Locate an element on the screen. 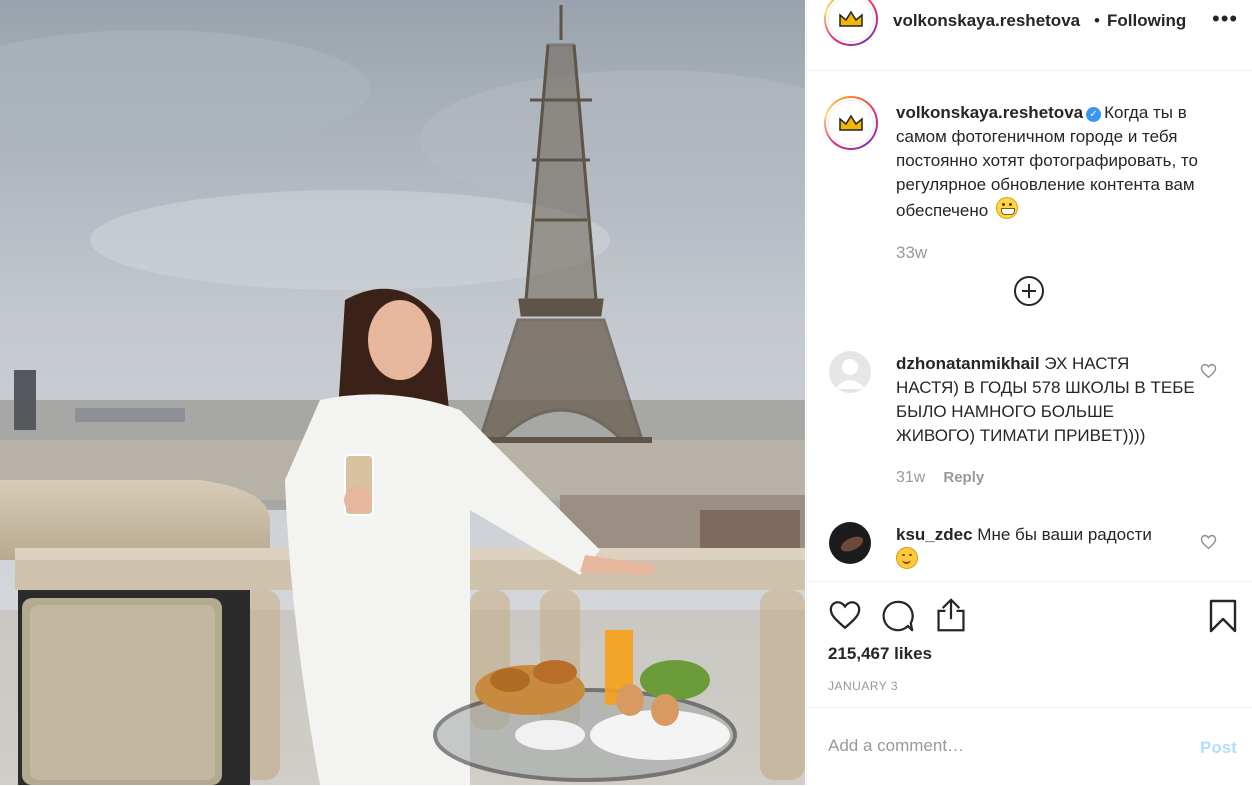 The width and height of the screenshot is (1252, 786). caption-username: volkonskaya.reshetova is located at coordinates (989, 112).